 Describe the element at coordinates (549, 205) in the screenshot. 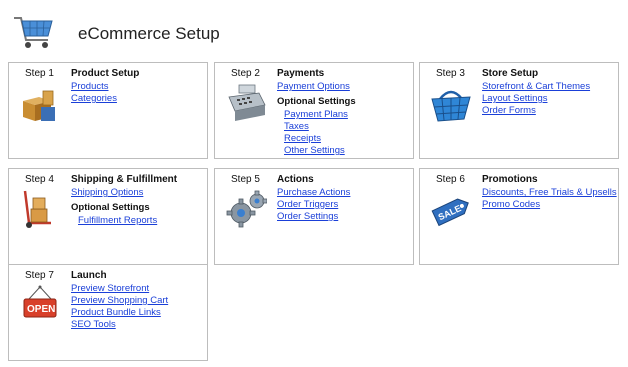

I see `link-promo-codes: Promo Codes` at that location.